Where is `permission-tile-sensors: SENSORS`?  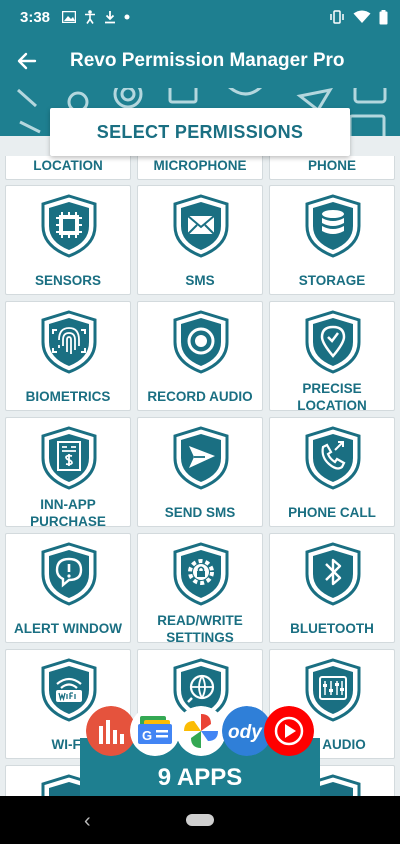
permission-tile-sensors: SENSORS is located at coordinates (68, 240).